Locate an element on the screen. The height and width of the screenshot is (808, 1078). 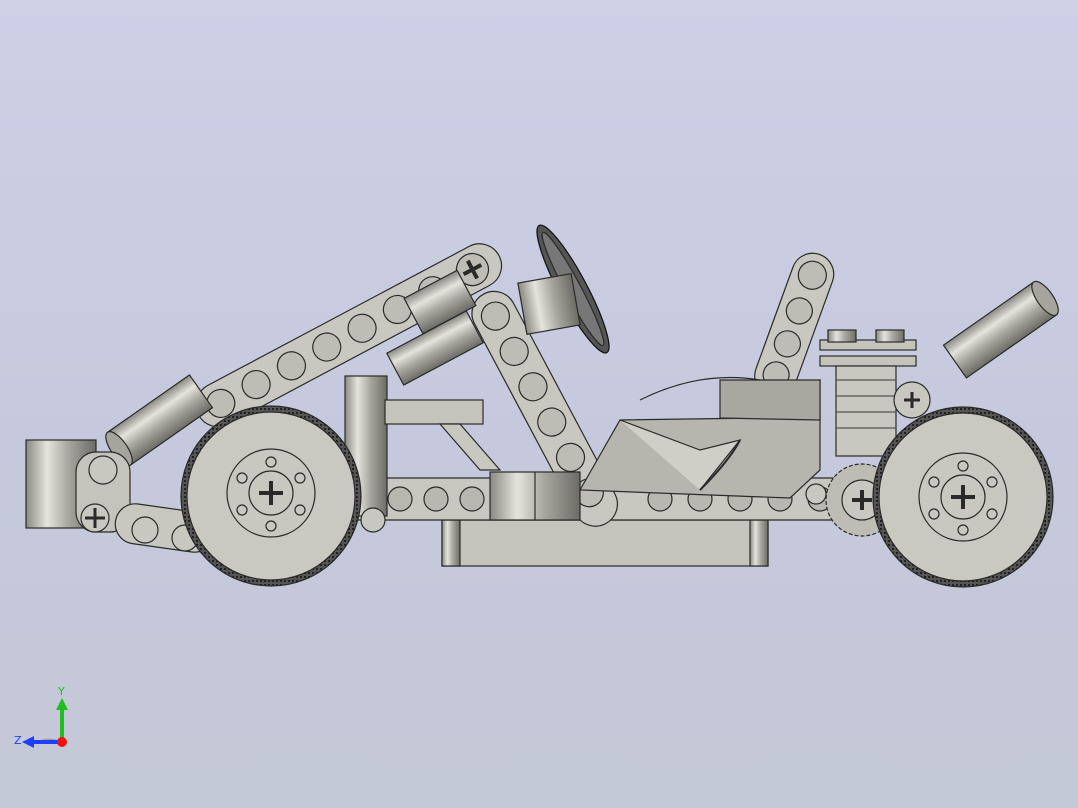
seat-body is located at coordinates (699, 437).